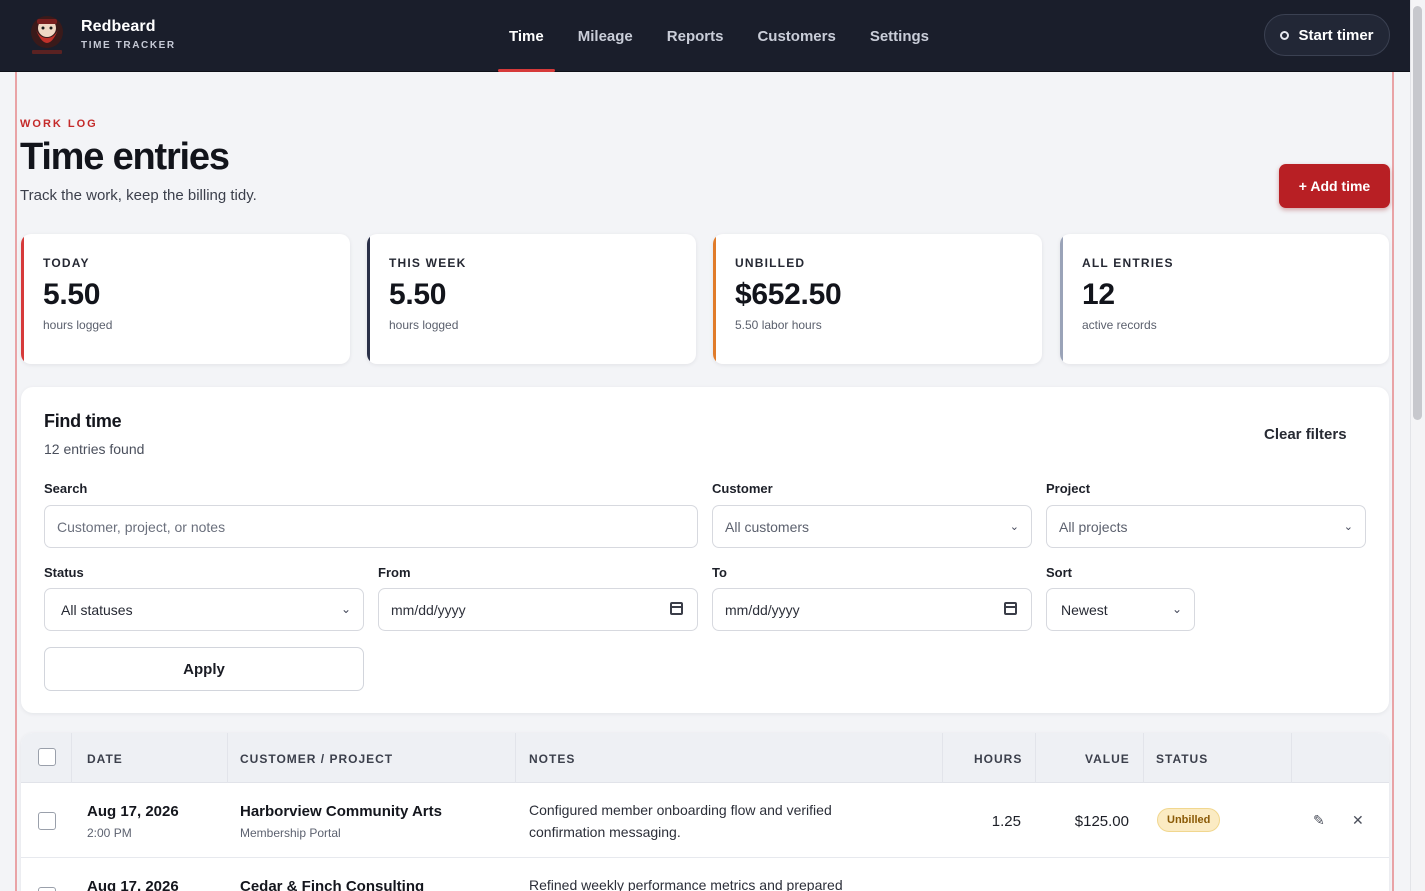 This screenshot has height=891, width=1425. I want to click on nav-item-settings: Settings, so click(899, 36).